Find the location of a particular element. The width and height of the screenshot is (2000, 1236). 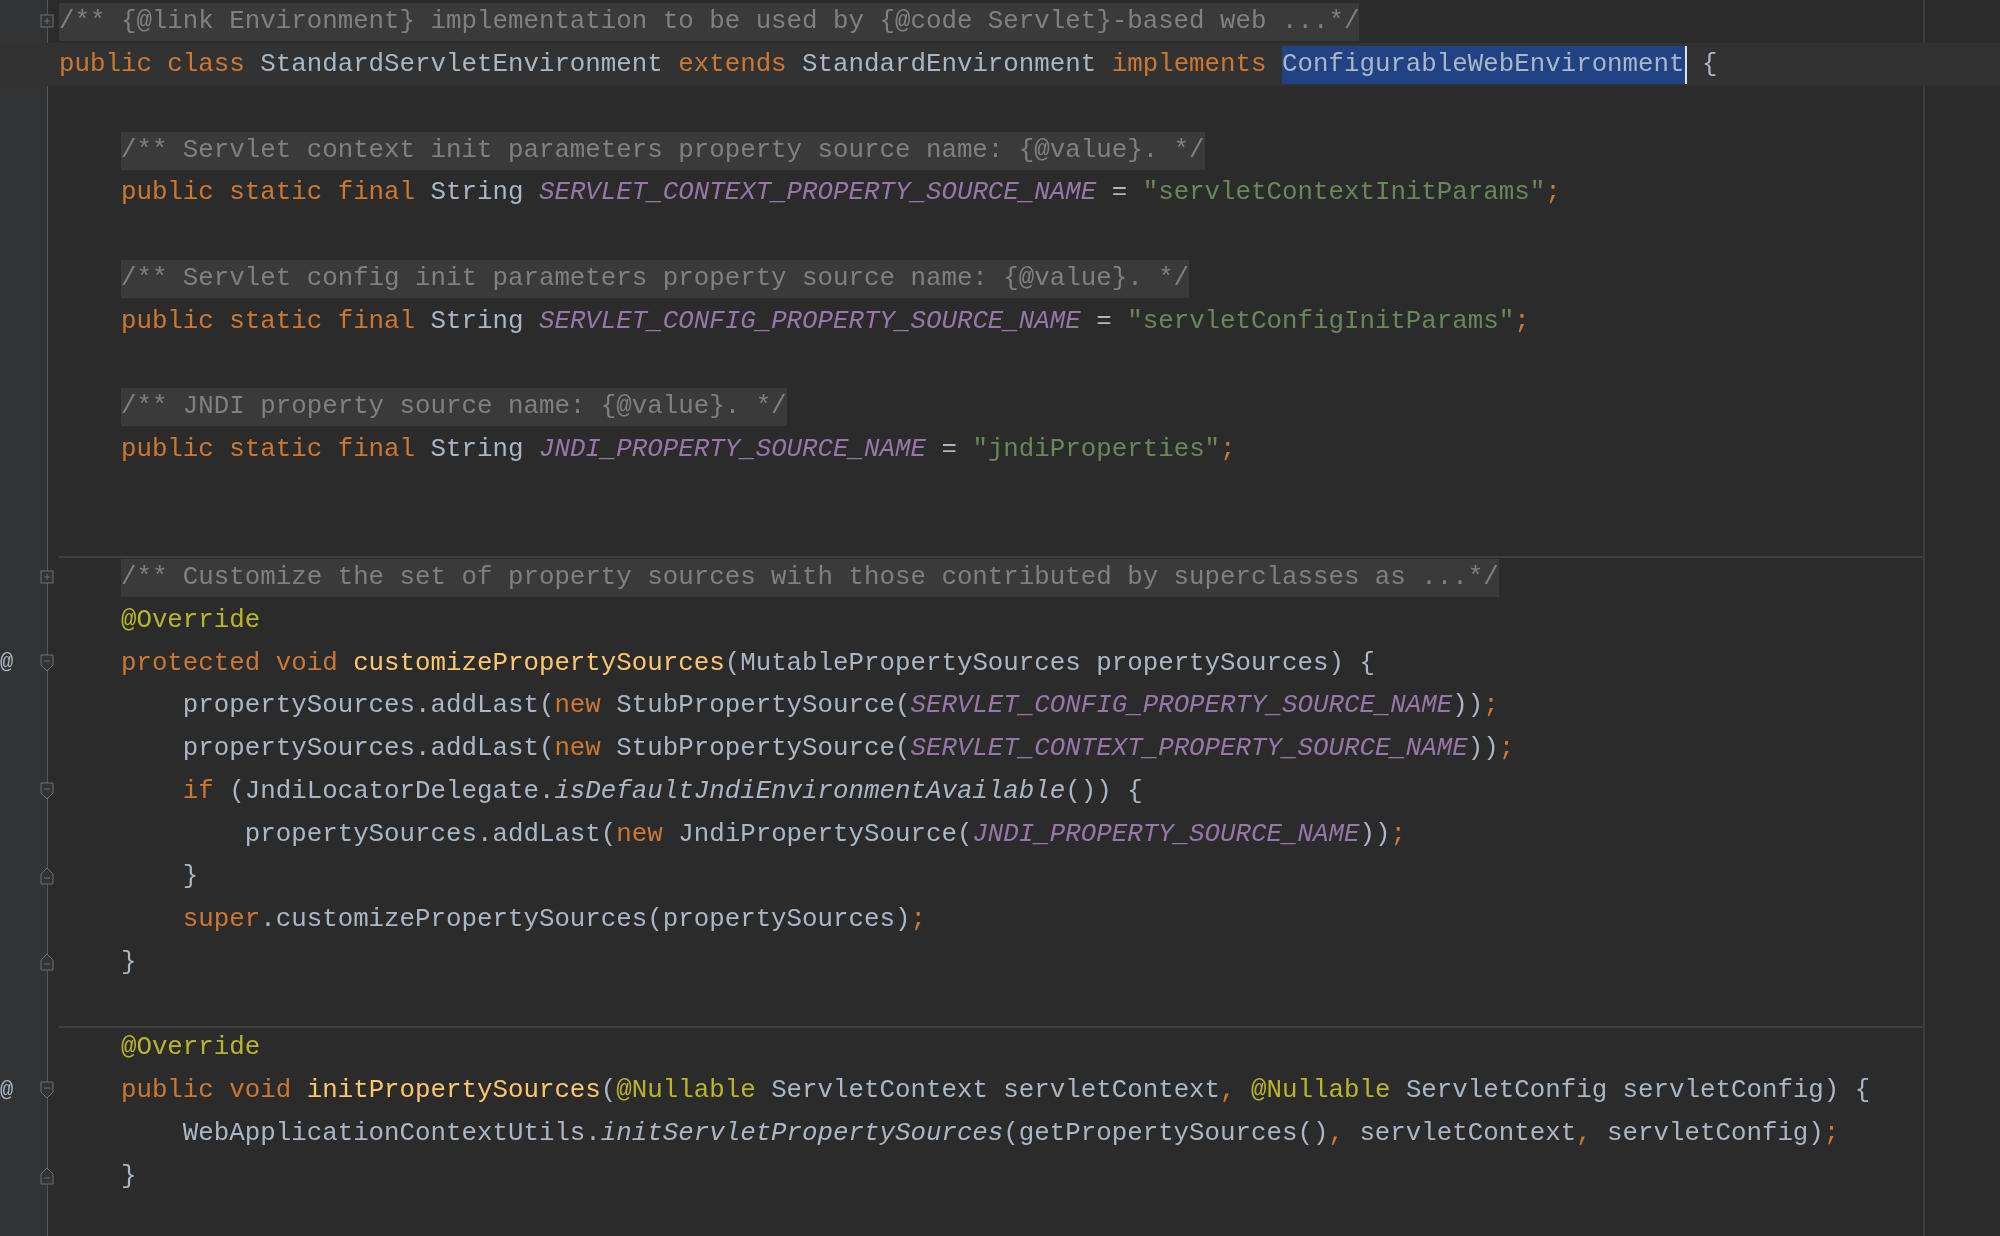

code-line: public class StandardServletEnvironment extends StandardEnvironment implements ConfigurableWebEnvironment { is located at coordinates (888, 65).